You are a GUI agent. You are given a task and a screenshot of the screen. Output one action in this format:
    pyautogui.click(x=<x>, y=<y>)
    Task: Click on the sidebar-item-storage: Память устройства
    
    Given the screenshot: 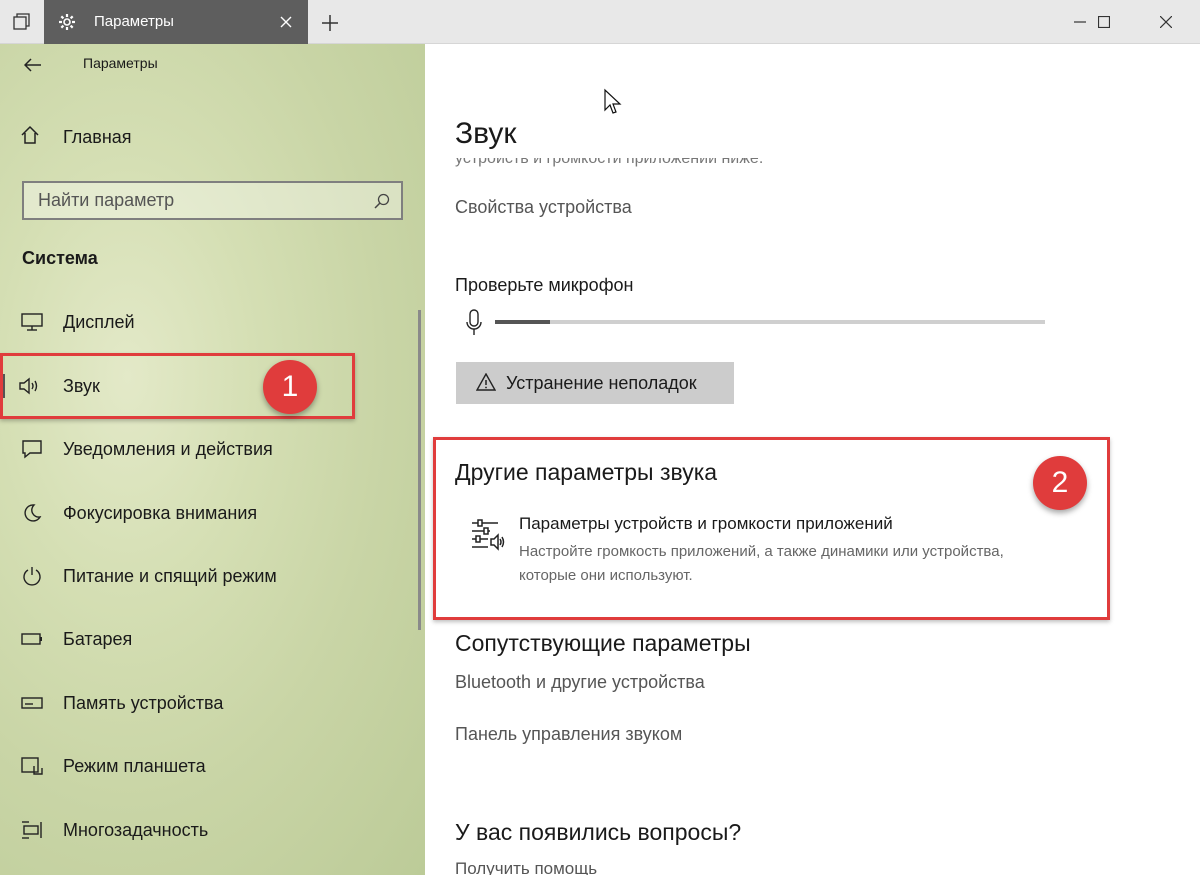 What is the action you would take?
    pyautogui.click(x=212, y=703)
    